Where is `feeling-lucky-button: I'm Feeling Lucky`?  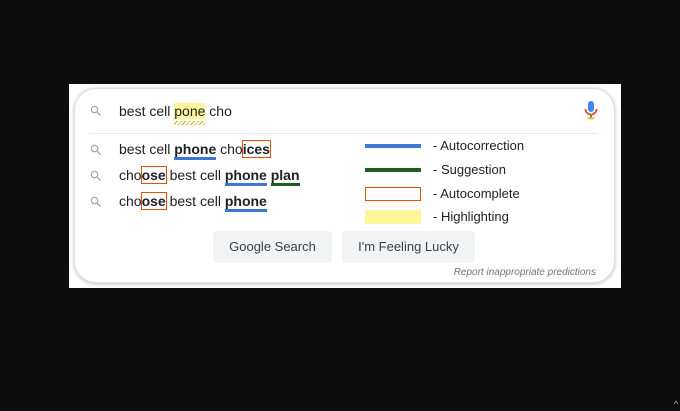 feeling-lucky-button: I'm Feeling Lucky is located at coordinates (408, 247).